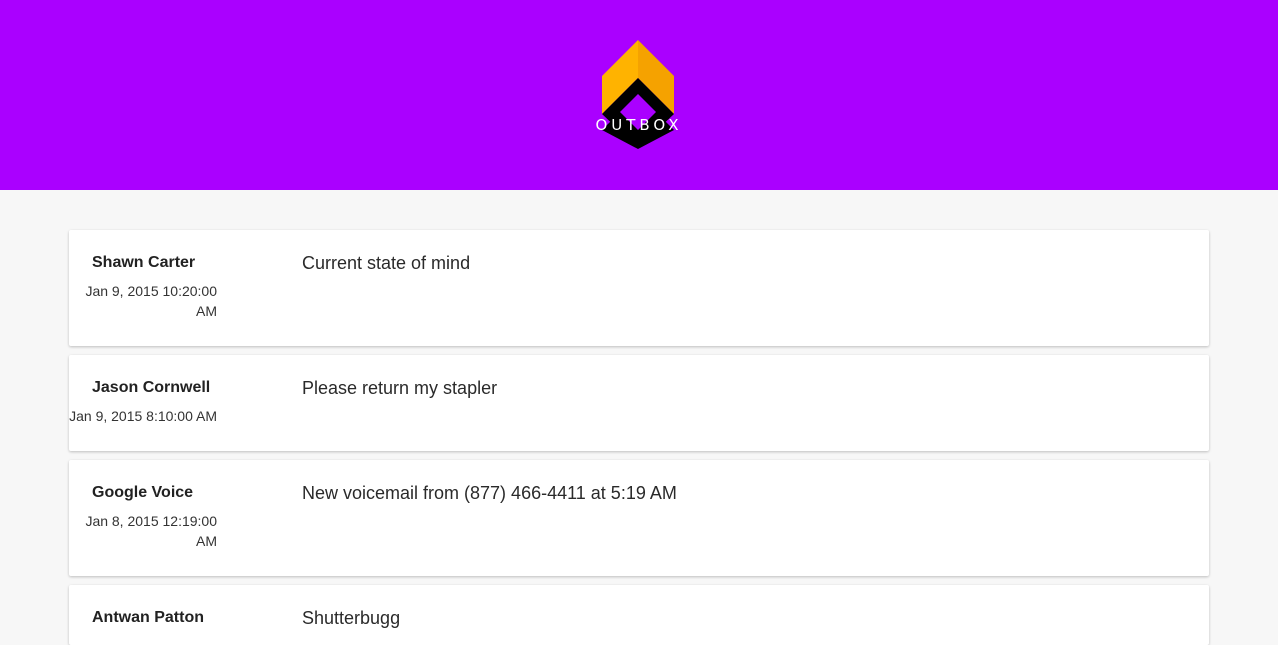 Image resolution: width=1278 pixels, height=645 pixels. I want to click on message-meta: Shawn Carter Jan 9, 2015 10:20:00 AM, so click(143, 287).